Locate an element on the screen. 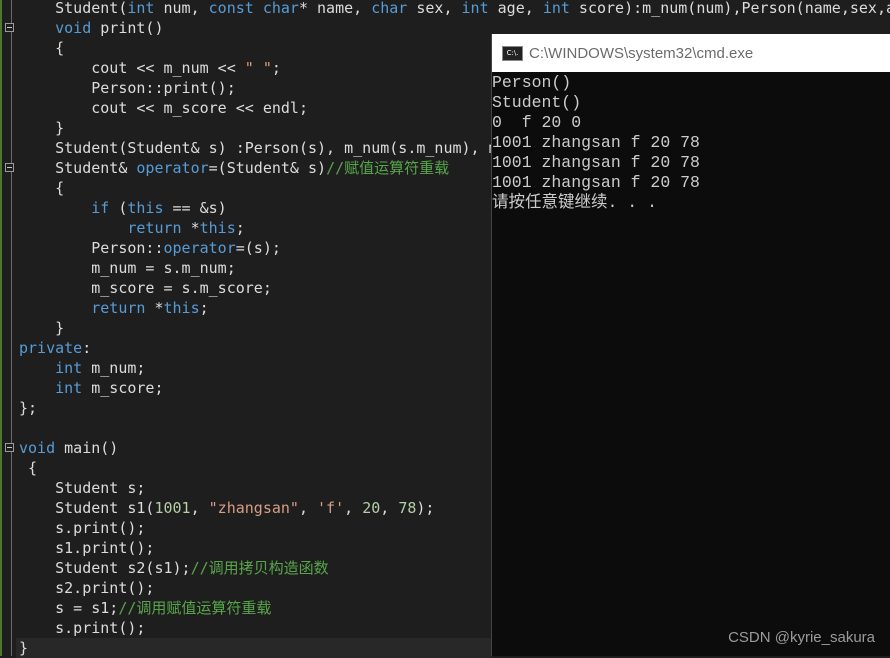 The height and width of the screenshot is (658, 890). console-title-bar: C:\. C:\WINDOWS\system32\cmd.exe is located at coordinates (691, 53).